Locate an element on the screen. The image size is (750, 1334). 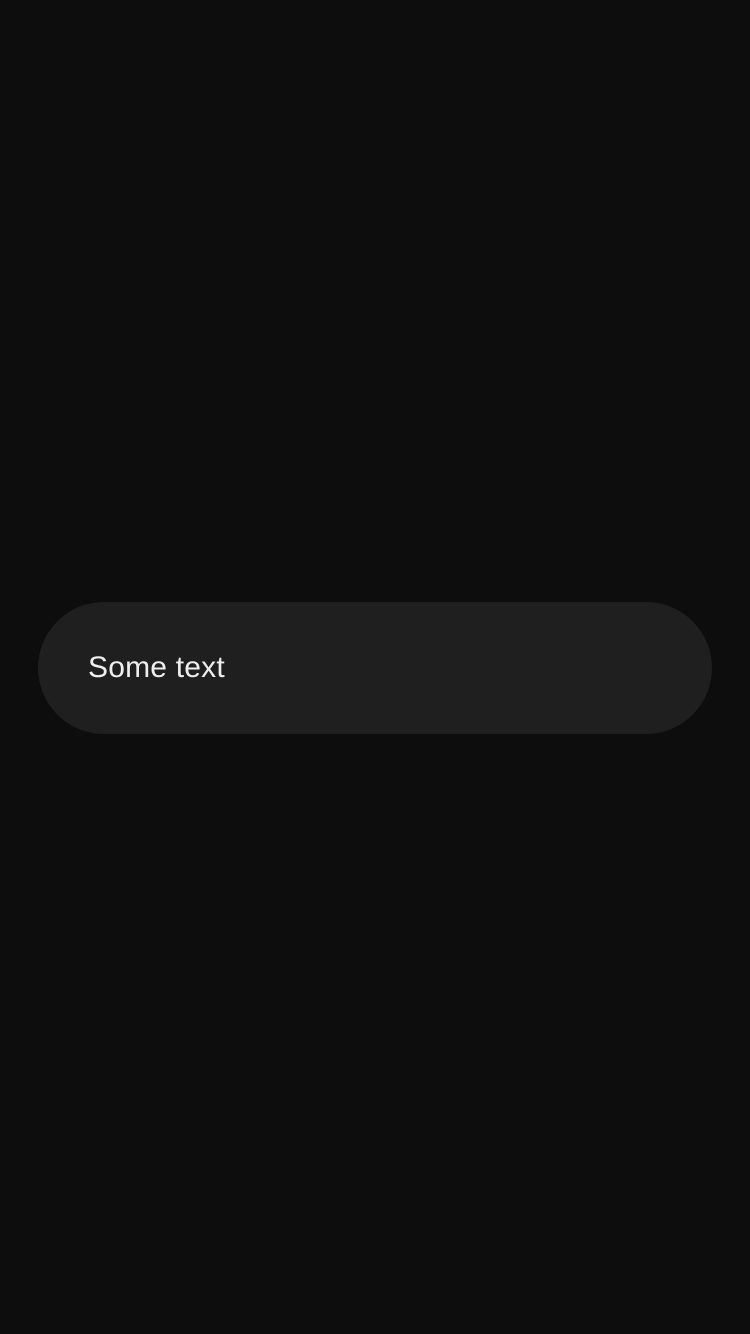
text-pill: Some text is located at coordinates (375, 668).